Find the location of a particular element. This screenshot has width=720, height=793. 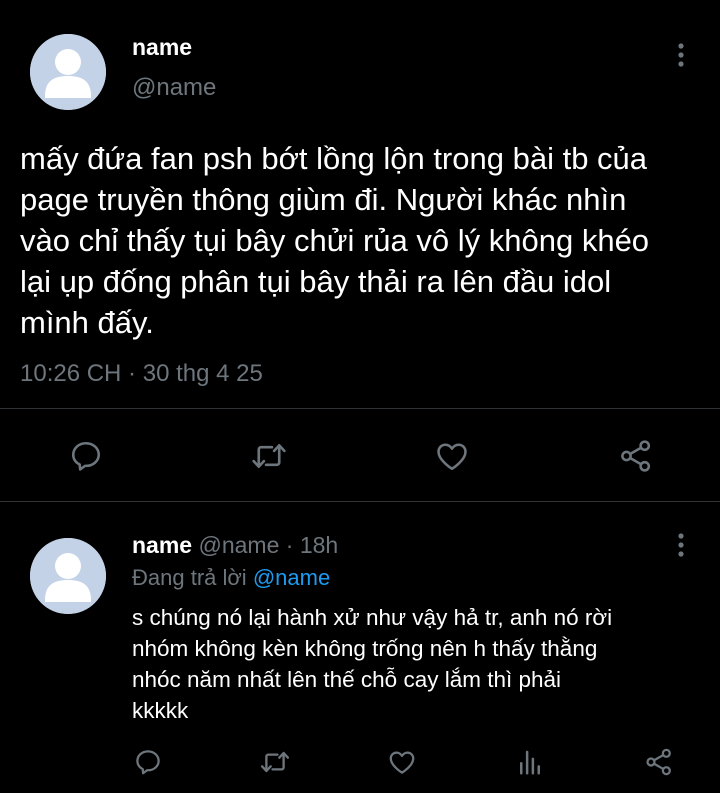

reply-header: name @name · 18h is located at coordinates (235, 545).